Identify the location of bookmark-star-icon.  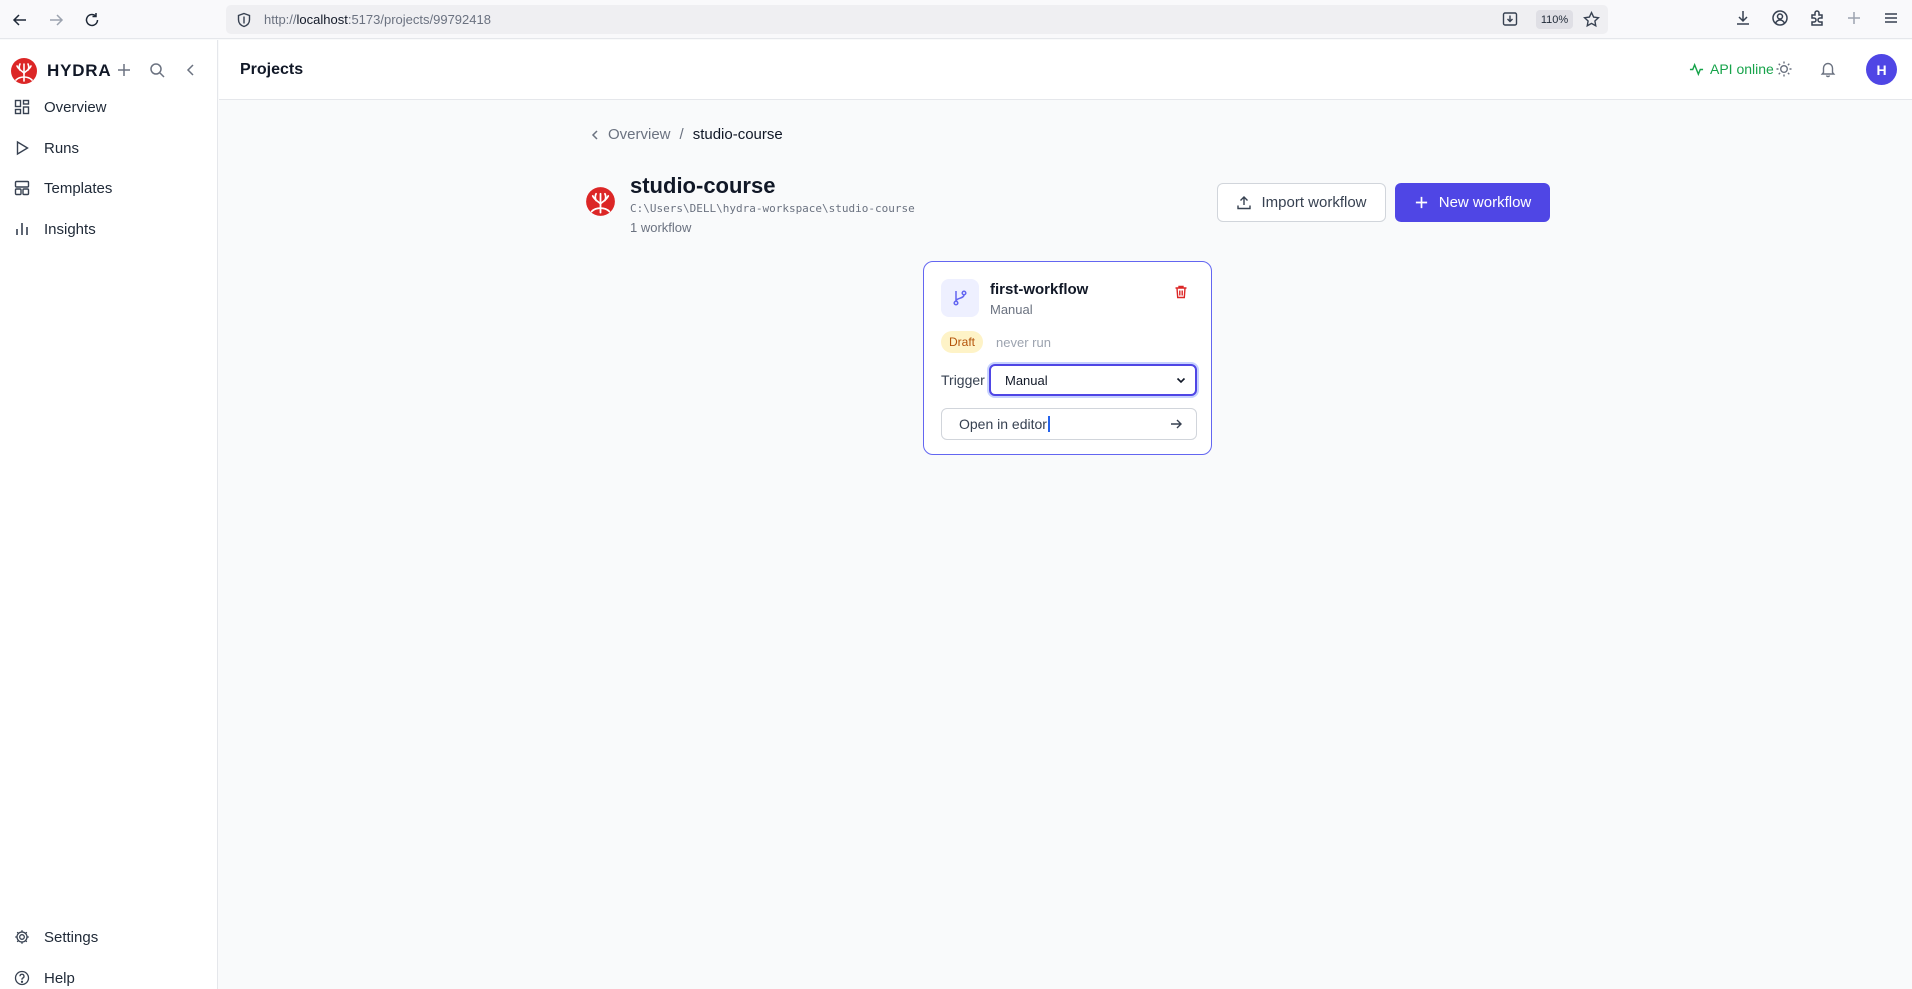
(1591, 19).